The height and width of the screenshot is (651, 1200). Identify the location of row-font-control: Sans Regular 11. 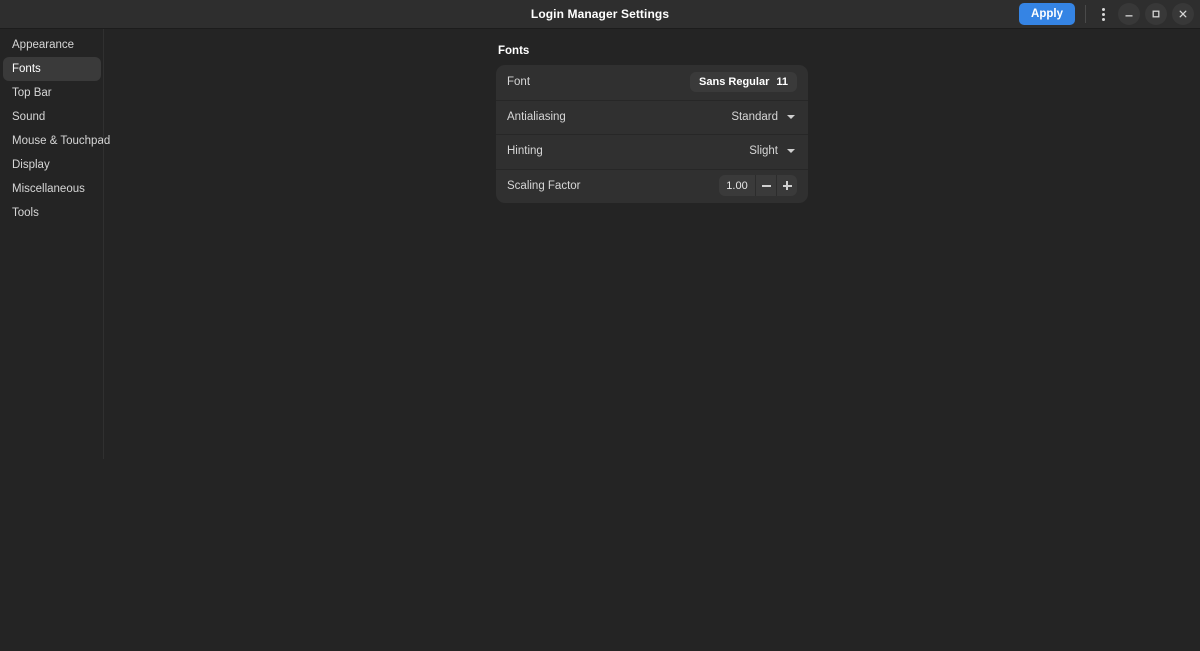
(743, 82).